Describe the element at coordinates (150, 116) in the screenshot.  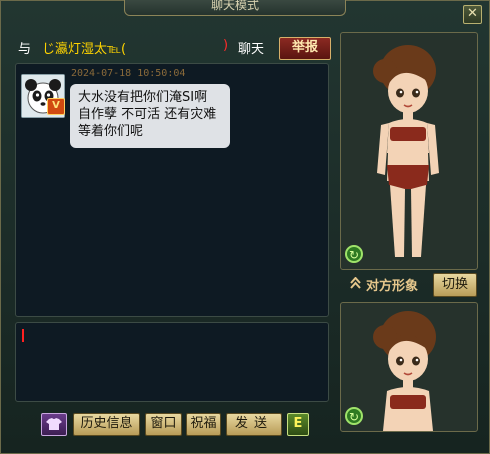
I see `message-bubble: 大水没有把你们淹SI啊 自作孽 不可活 还有灾难等着你们呢` at that location.